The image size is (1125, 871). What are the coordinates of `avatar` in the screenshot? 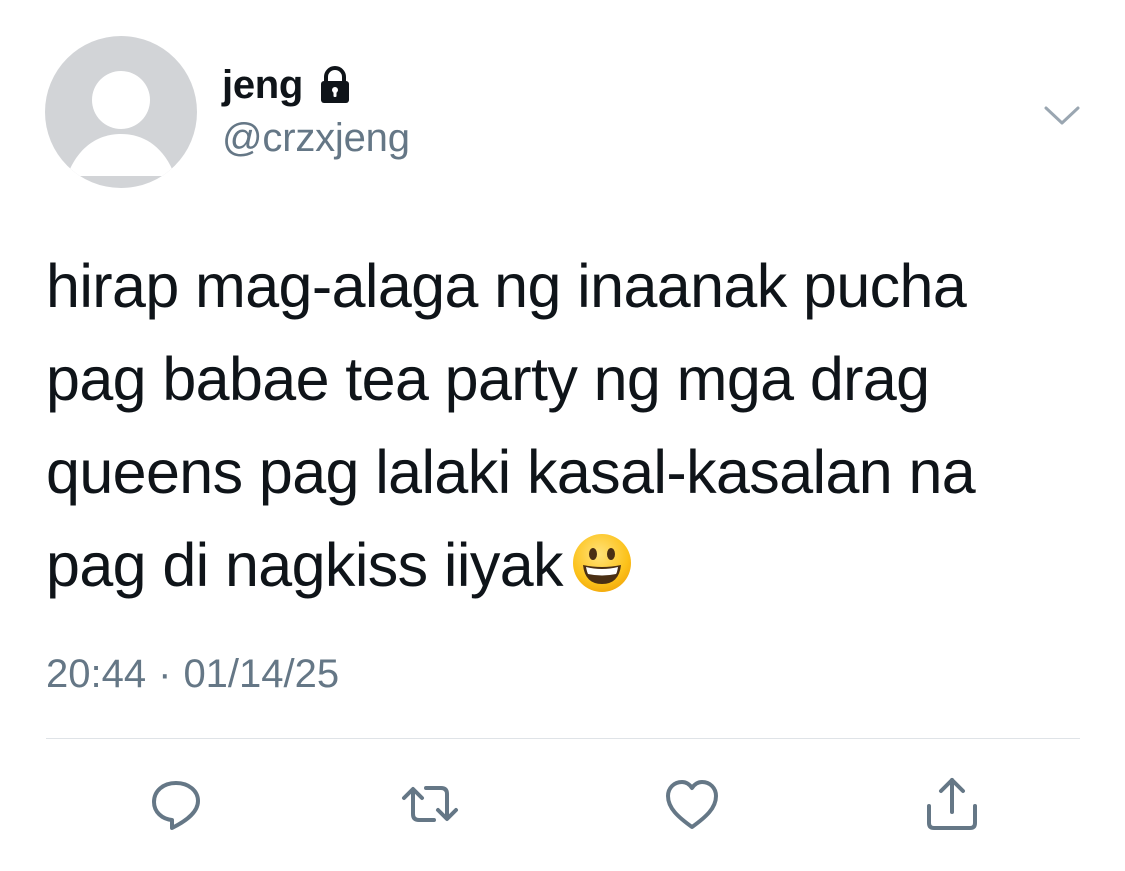 It's located at (121, 112).